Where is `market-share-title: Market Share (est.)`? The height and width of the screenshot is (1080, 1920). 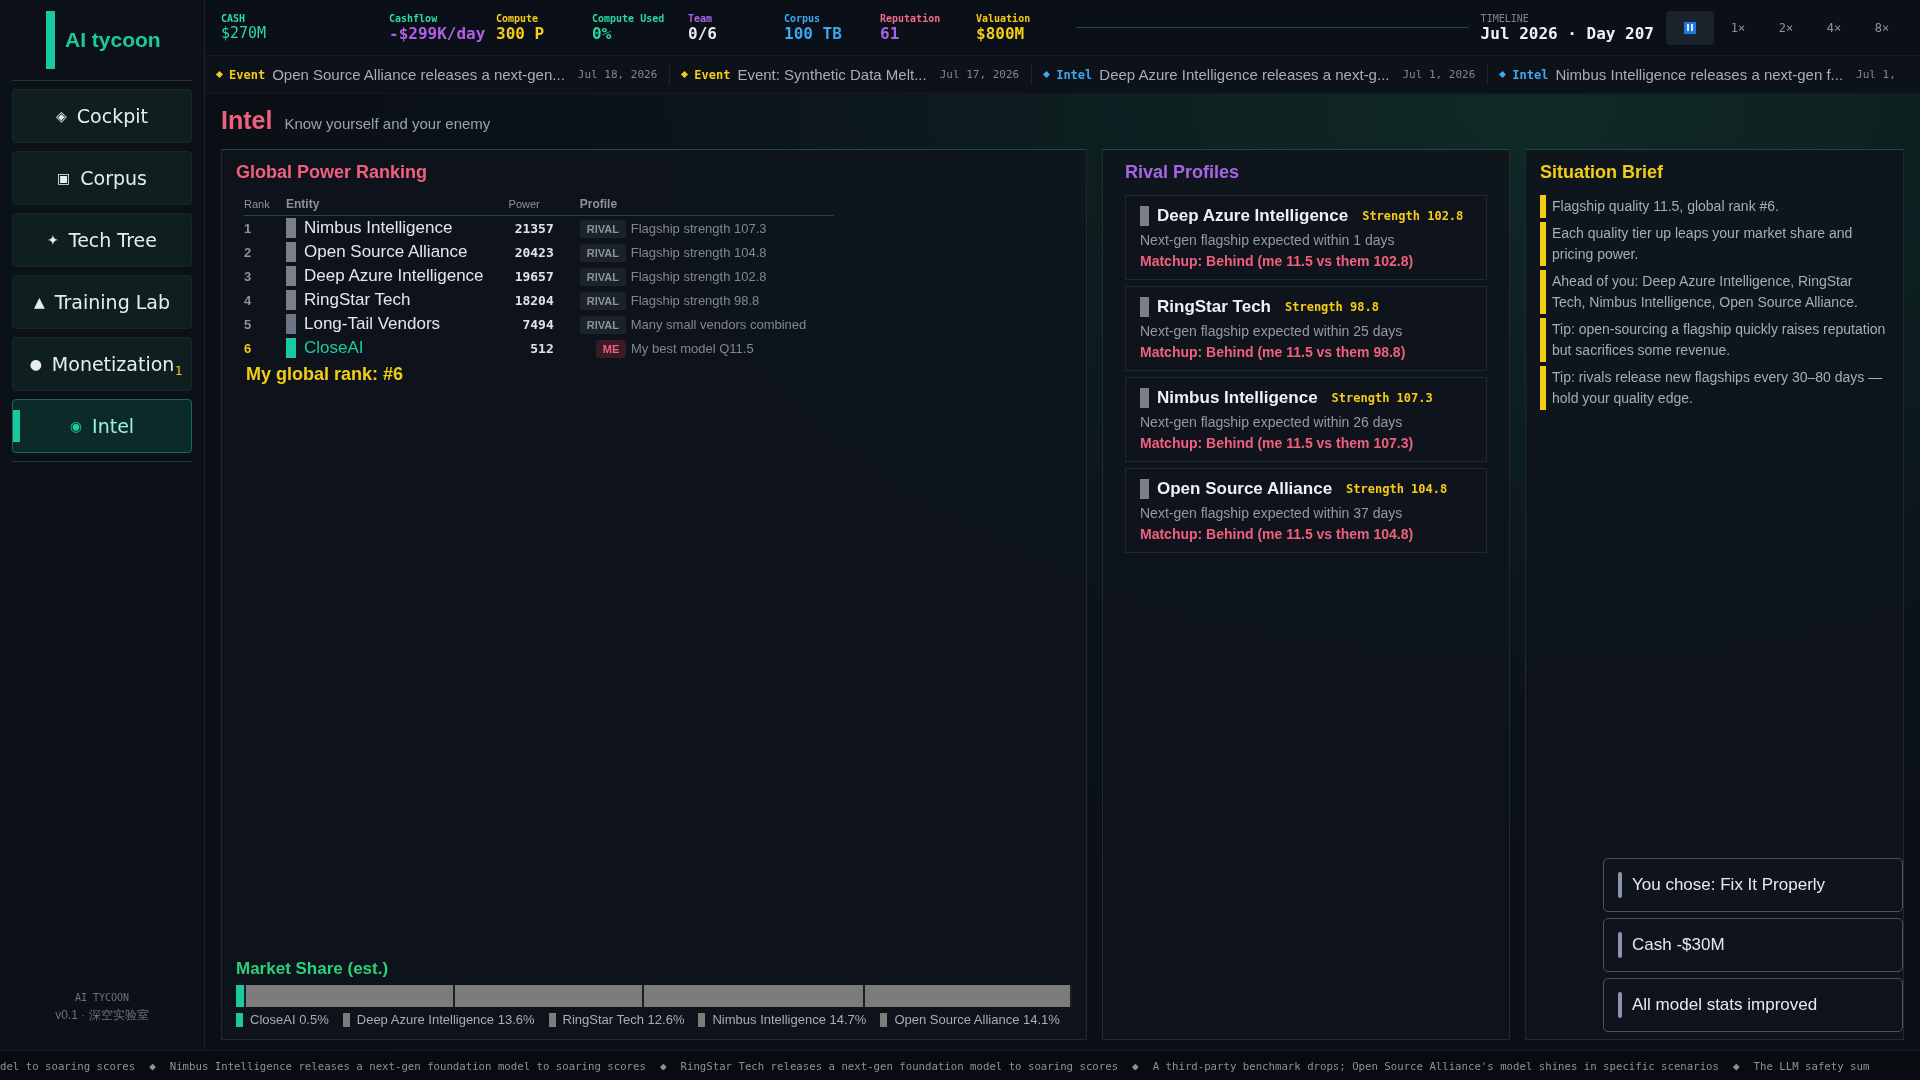 market-share-title: Market Share (est.) is located at coordinates (313, 969).